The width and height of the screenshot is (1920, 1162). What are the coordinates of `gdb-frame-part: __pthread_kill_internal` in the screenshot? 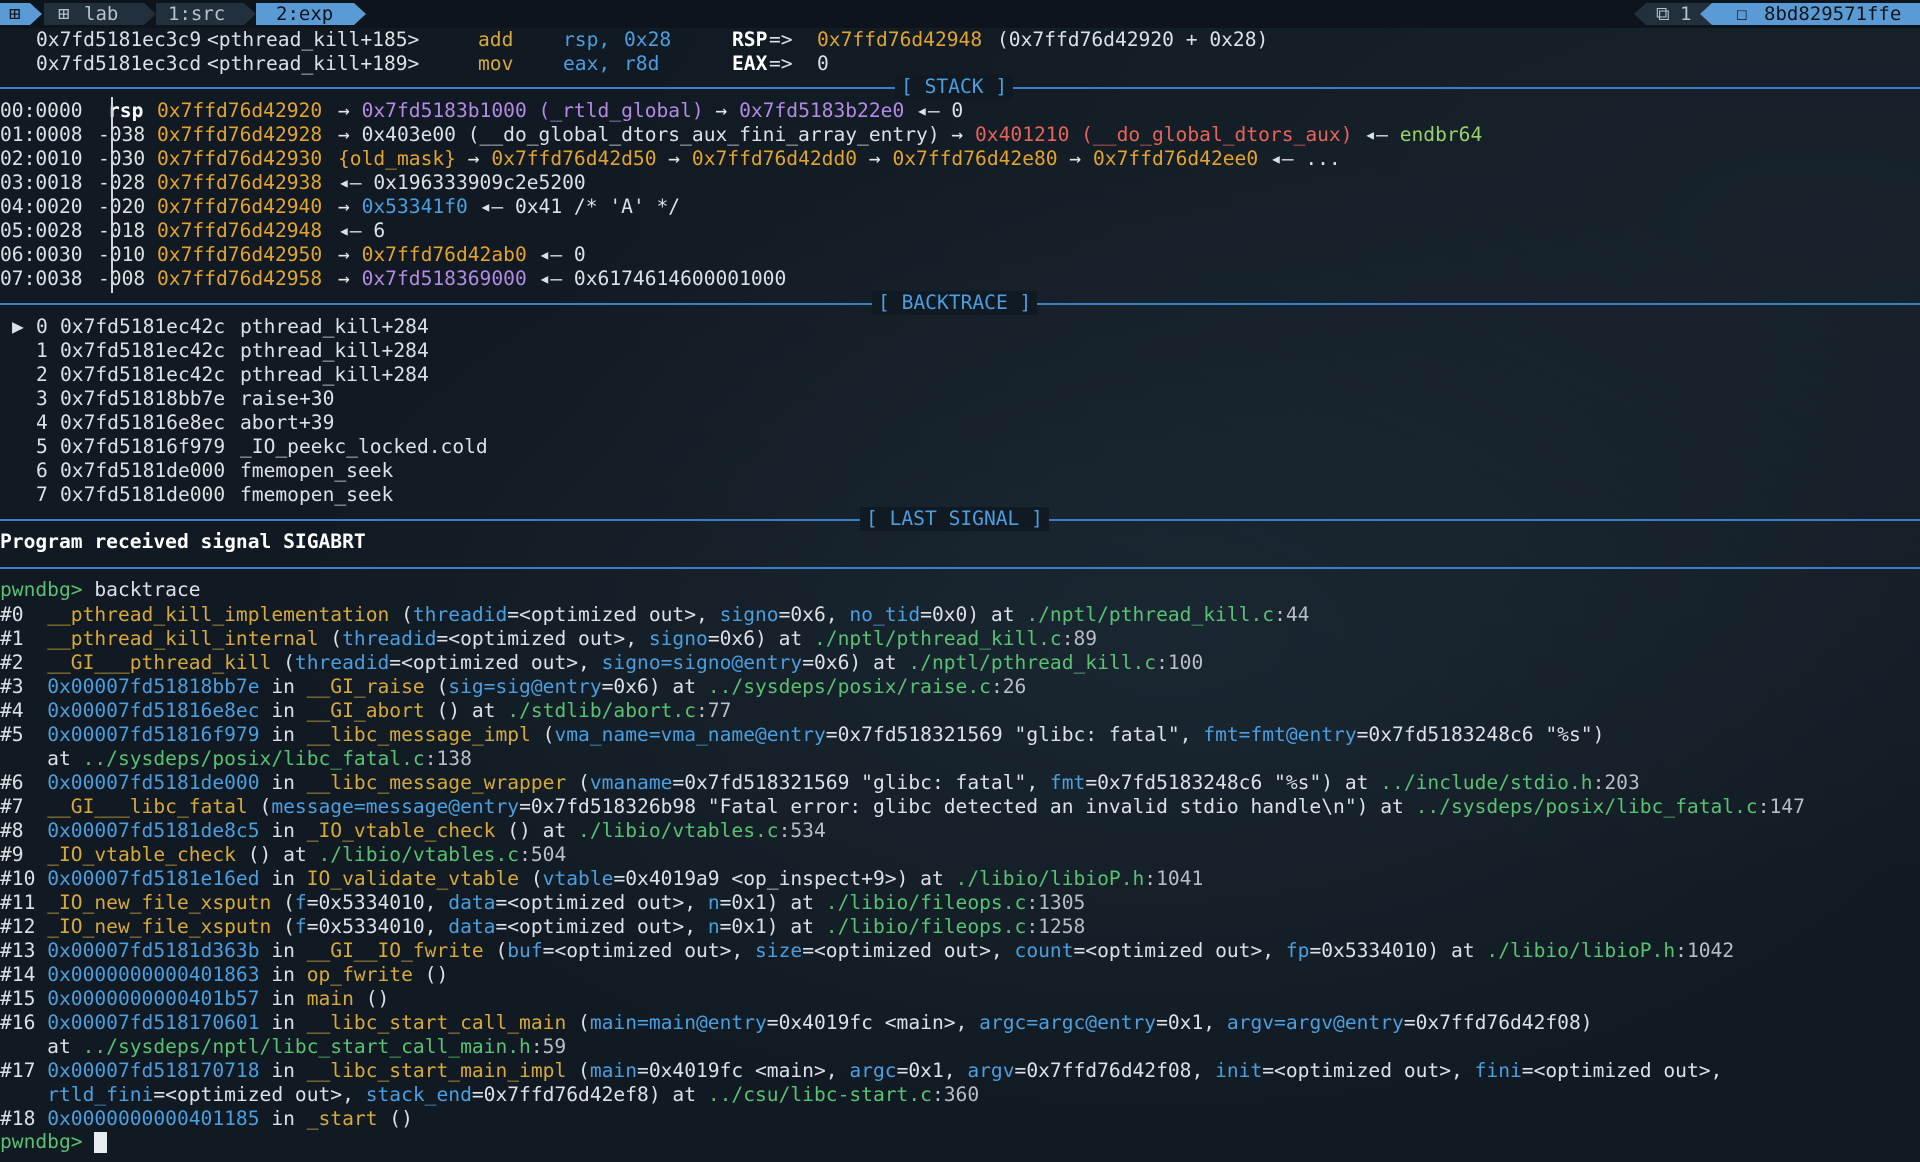 It's located at (183, 638).